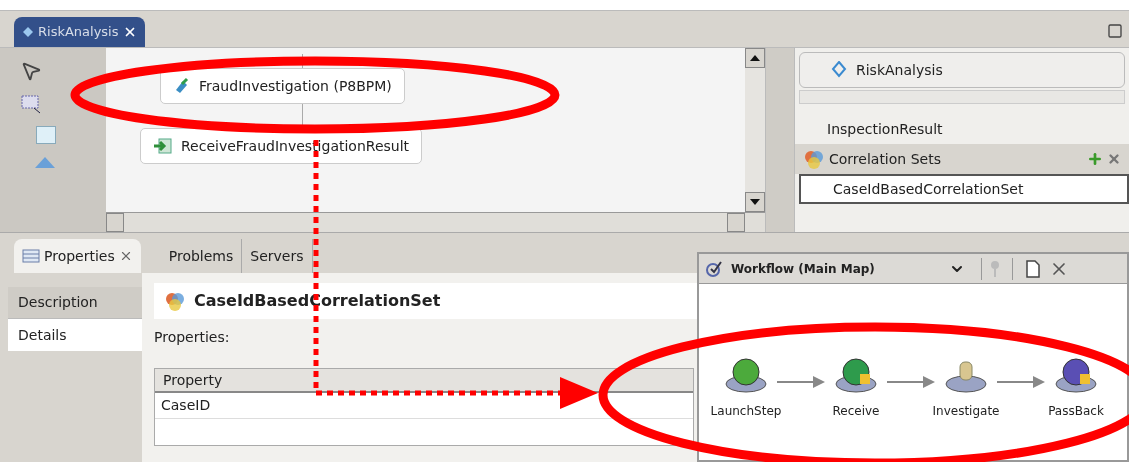 Image resolution: width=1129 pixels, height=462 pixels. What do you see at coordinates (746, 411) in the screenshot?
I see `step-label: LaunchStep` at bounding box center [746, 411].